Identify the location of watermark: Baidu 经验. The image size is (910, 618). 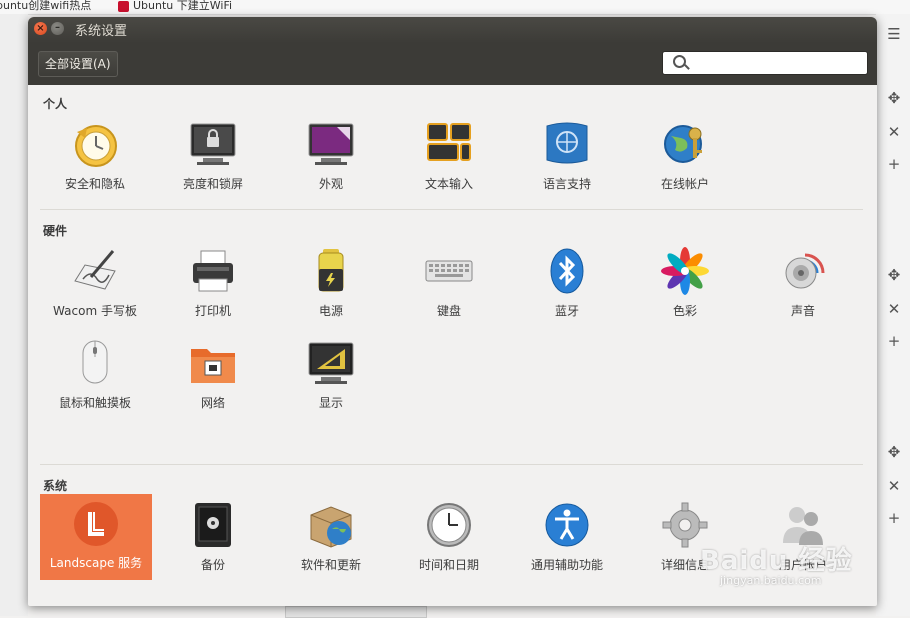
(776, 561).